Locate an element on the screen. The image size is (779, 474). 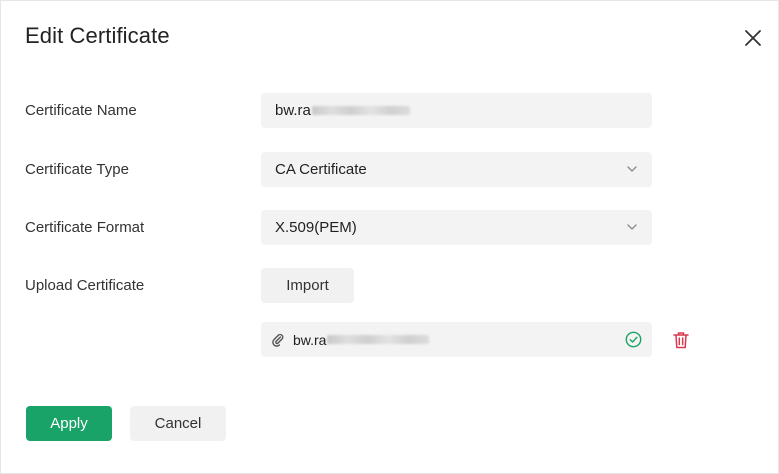
certificate-name-input: bw.ra is located at coordinates (456, 110).